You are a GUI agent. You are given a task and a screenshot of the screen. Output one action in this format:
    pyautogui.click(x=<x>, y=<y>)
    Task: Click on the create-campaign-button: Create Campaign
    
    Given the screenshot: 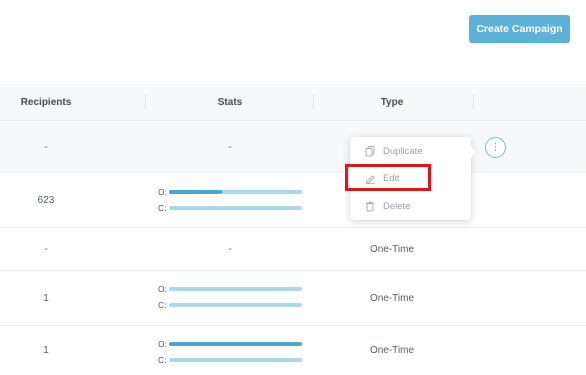 What is the action you would take?
    pyautogui.click(x=519, y=29)
    